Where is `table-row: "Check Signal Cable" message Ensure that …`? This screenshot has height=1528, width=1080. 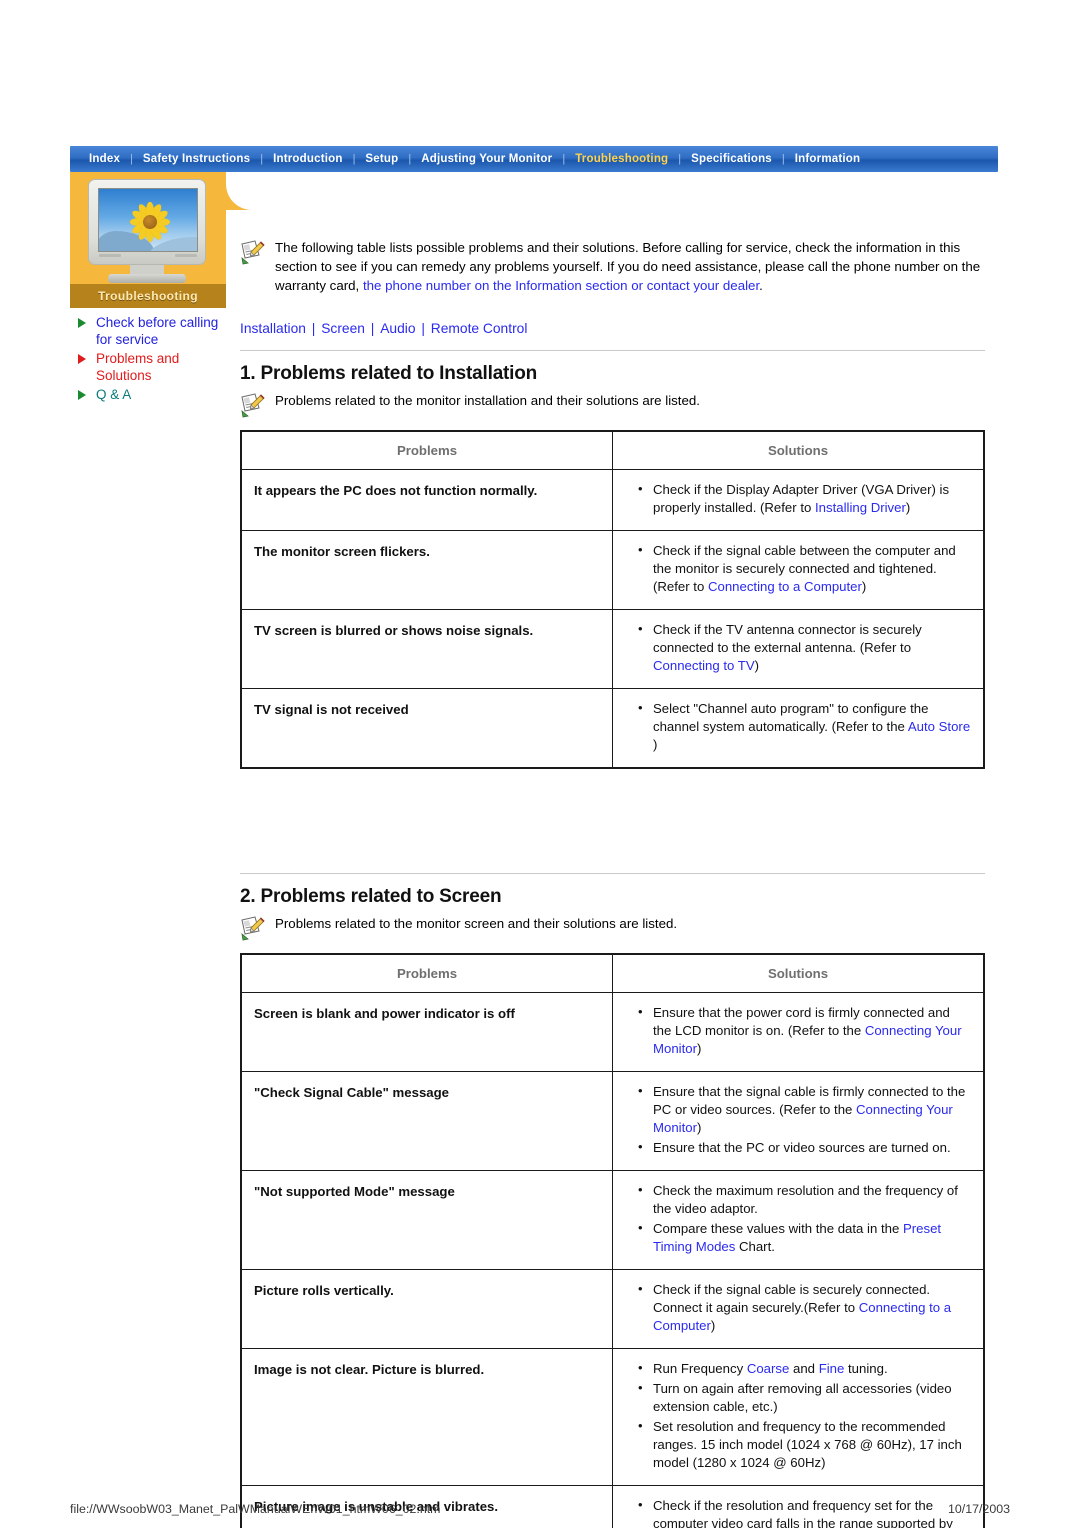
table-row: "Check Signal Cable" message Ensure that … is located at coordinates (612, 1121).